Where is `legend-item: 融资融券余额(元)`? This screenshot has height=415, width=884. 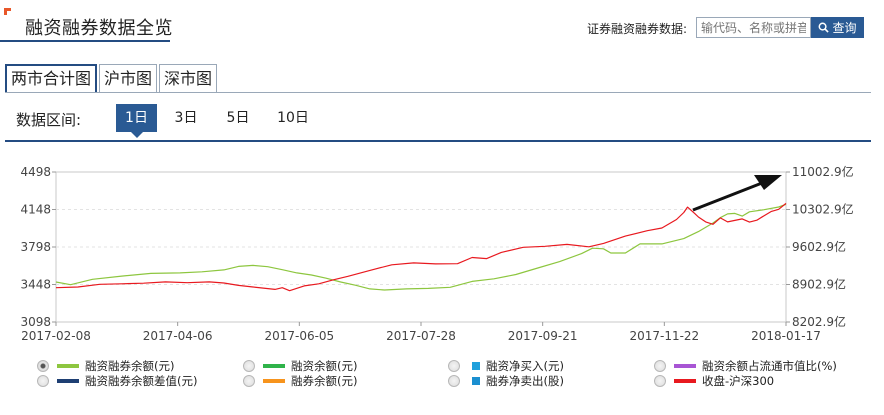 legend-item: 融资融券余额(元) is located at coordinates (105, 366).